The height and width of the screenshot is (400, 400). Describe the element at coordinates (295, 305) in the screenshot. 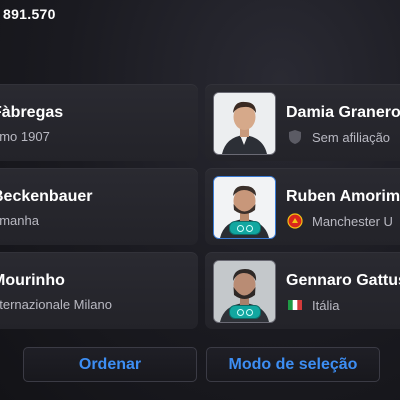

I see `italy-flag-icon` at that location.